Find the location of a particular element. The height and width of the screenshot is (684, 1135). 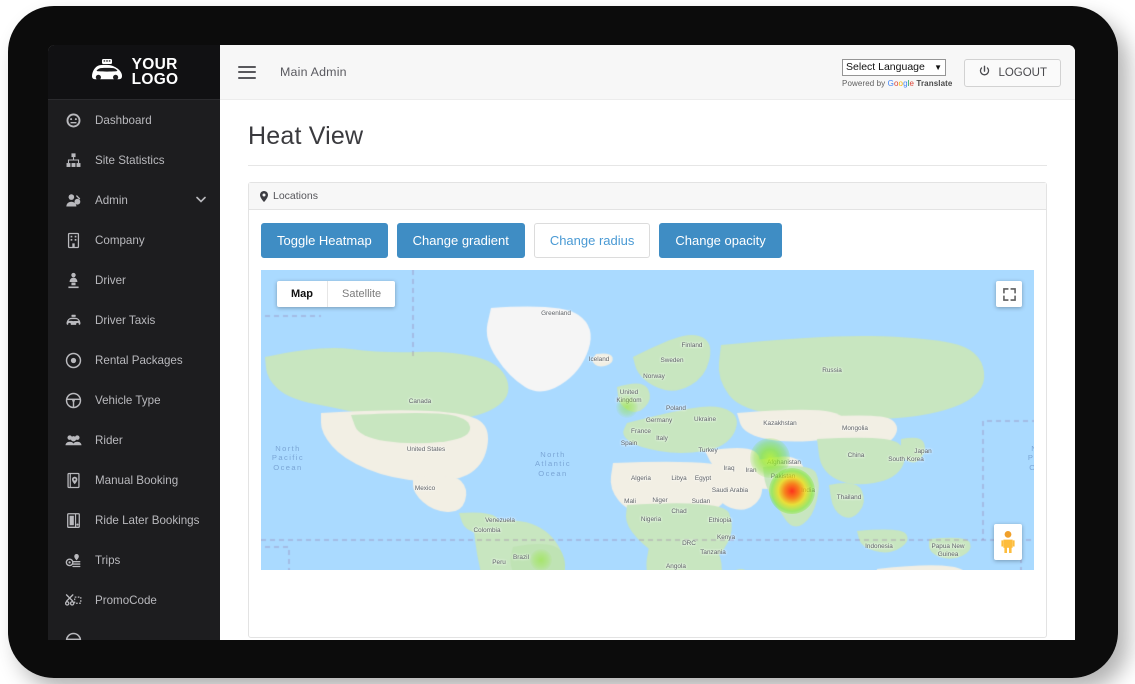

sidebar-item-rider: Rider is located at coordinates (134, 440).